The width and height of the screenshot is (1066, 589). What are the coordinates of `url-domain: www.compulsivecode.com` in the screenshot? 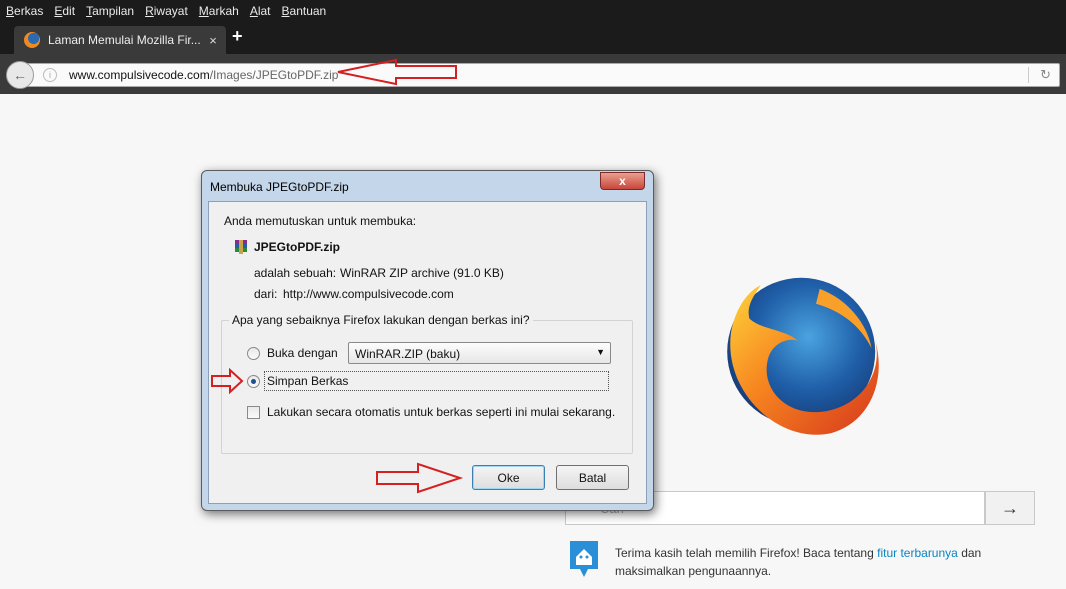 It's located at (139, 75).